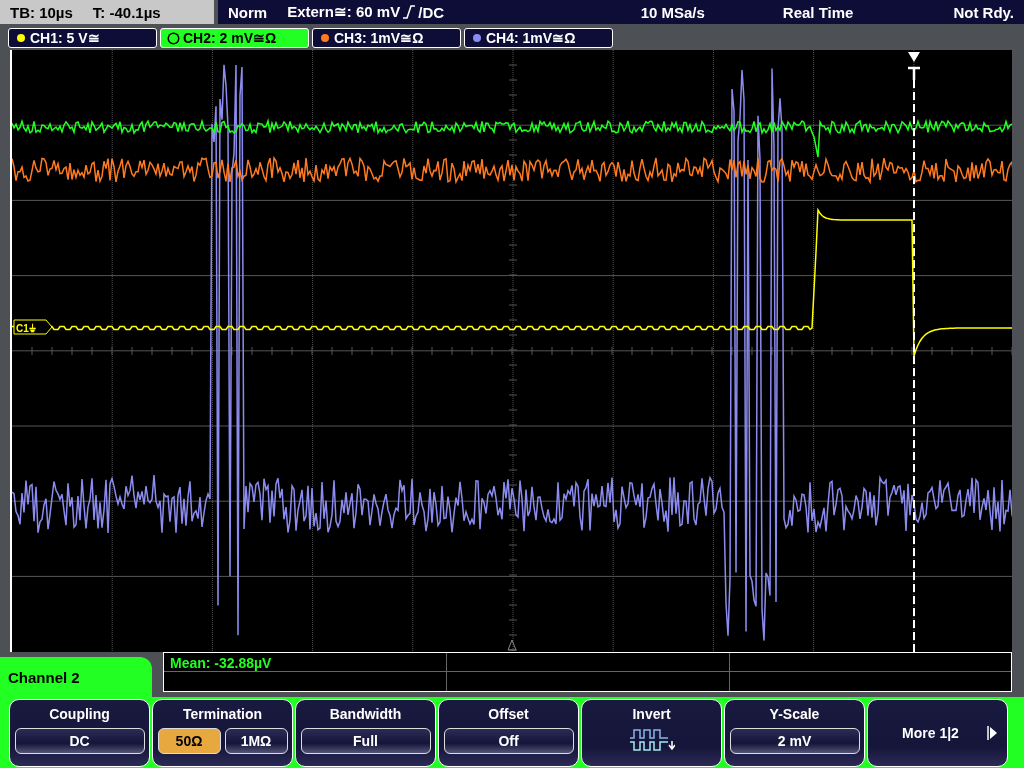  What do you see at coordinates (386, 38) in the screenshot?
I see `channel-tab: CH3: 1mV≅Ω` at bounding box center [386, 38].